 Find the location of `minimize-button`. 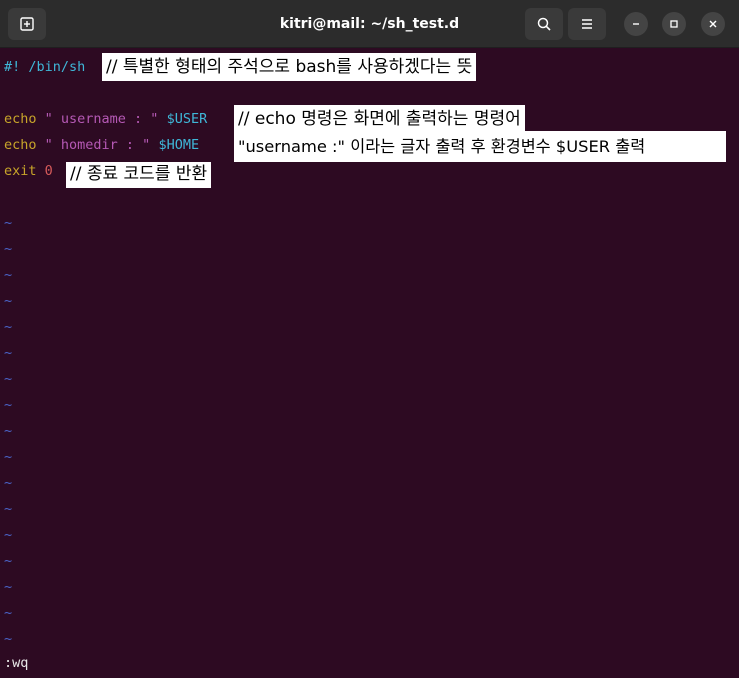

minimize-button is located at coordinates (636, 24).